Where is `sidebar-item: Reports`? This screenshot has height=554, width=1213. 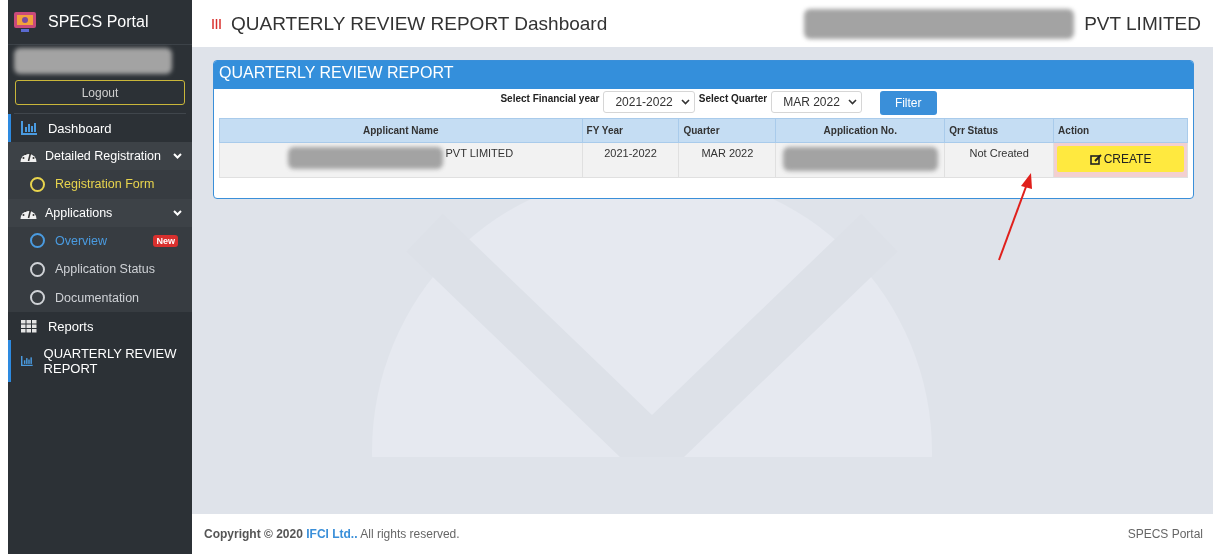 sidebar-item: Reports is located at coordinates (99, 326).